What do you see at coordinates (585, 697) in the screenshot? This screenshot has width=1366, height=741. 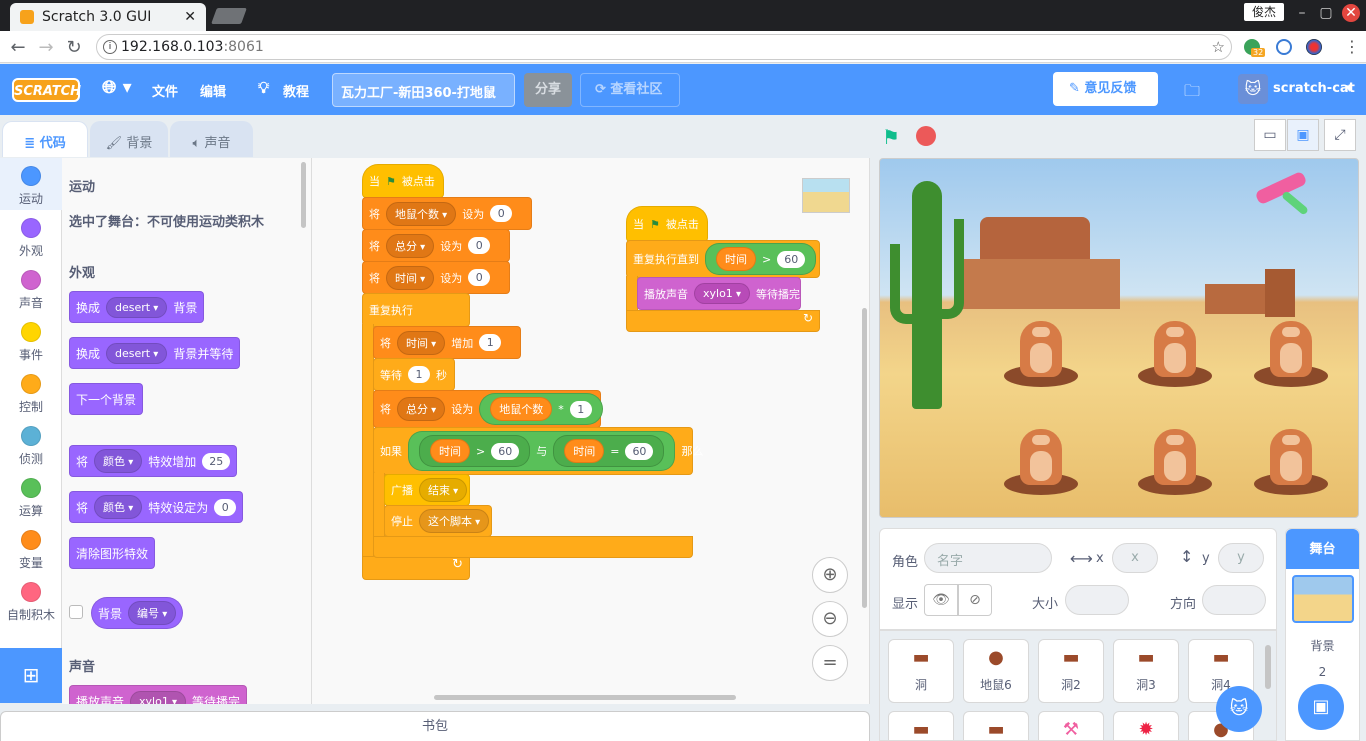 I see `workspace-horizontal-scrollbar` at bounding box center [585, 697].